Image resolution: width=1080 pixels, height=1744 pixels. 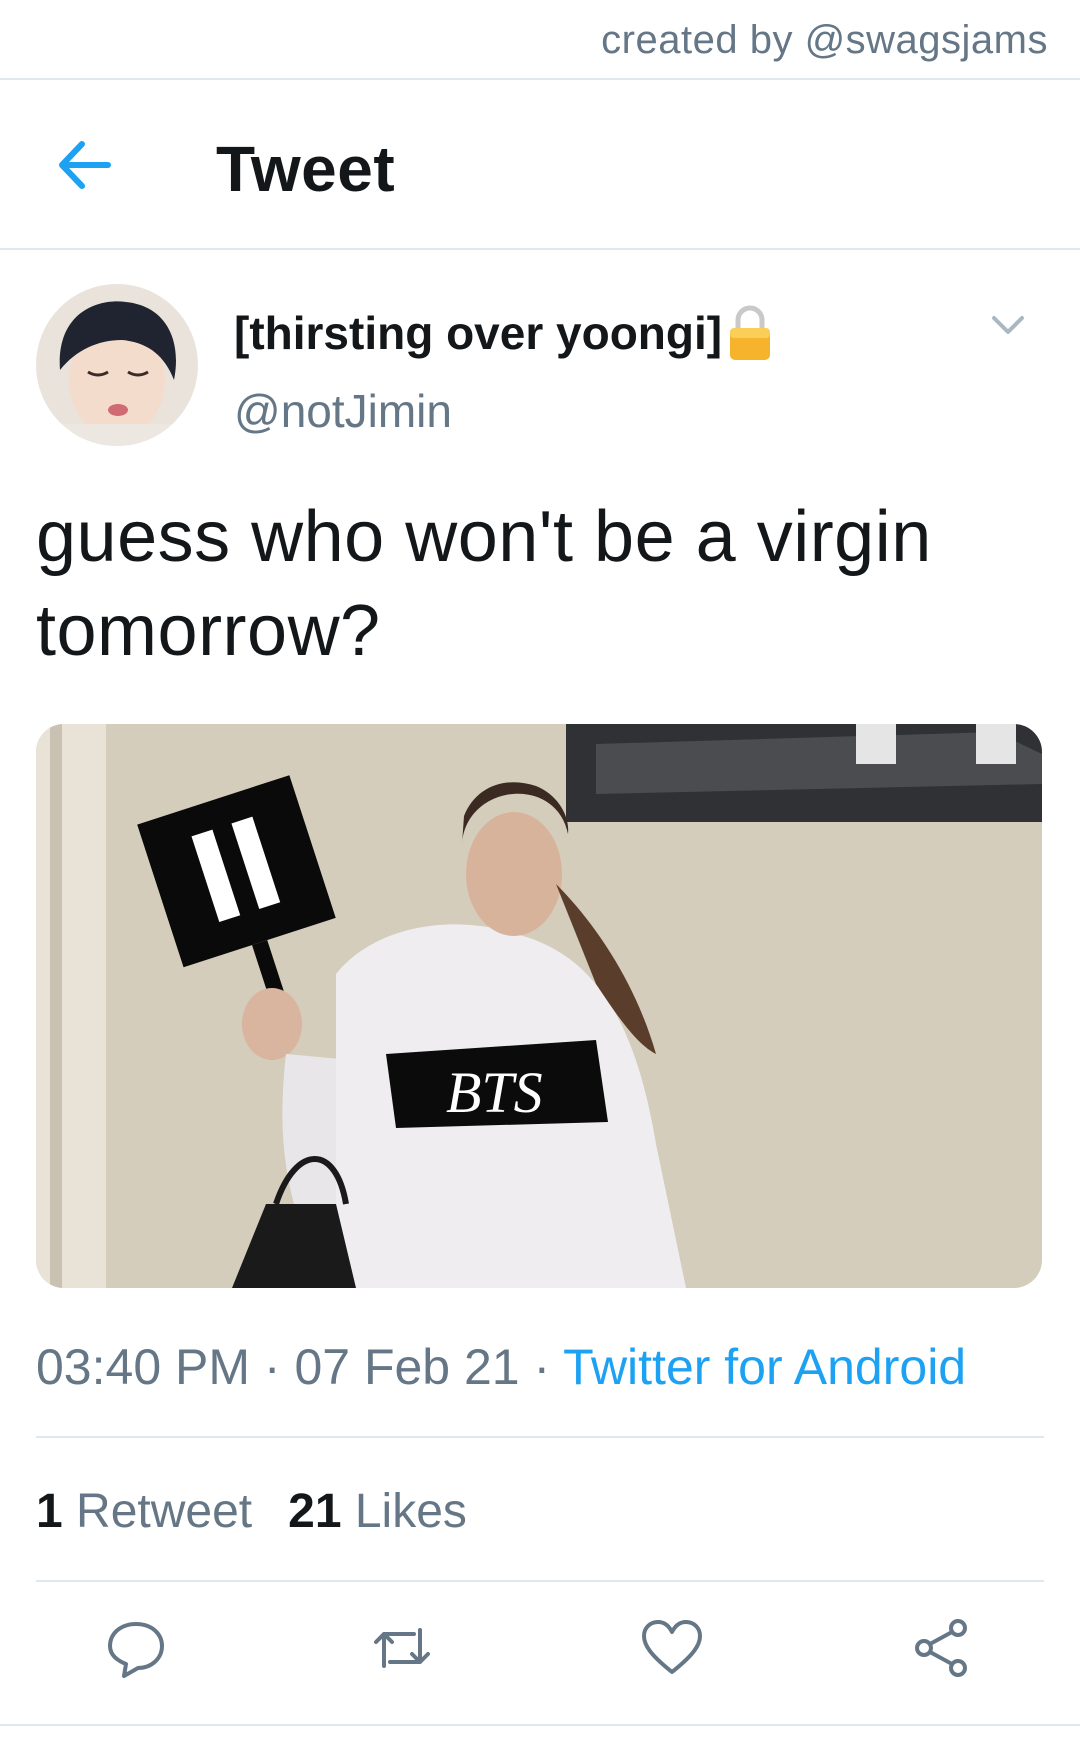 I want to click on action-bar, so click(x=540, y=1651).